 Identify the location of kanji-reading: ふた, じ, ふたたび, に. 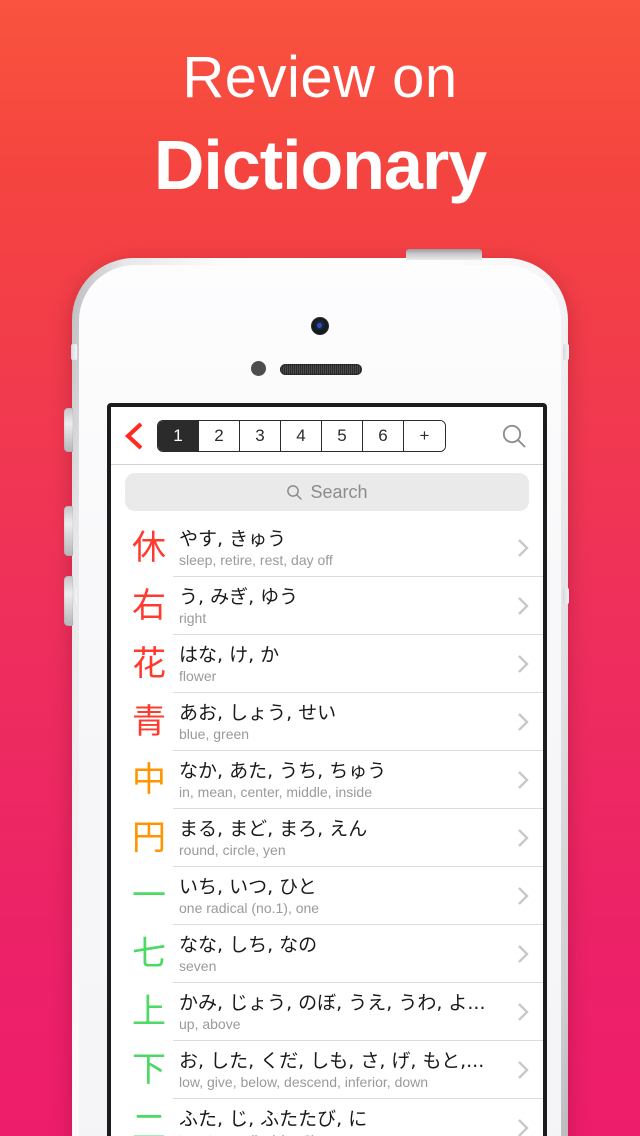
(273, 1118).